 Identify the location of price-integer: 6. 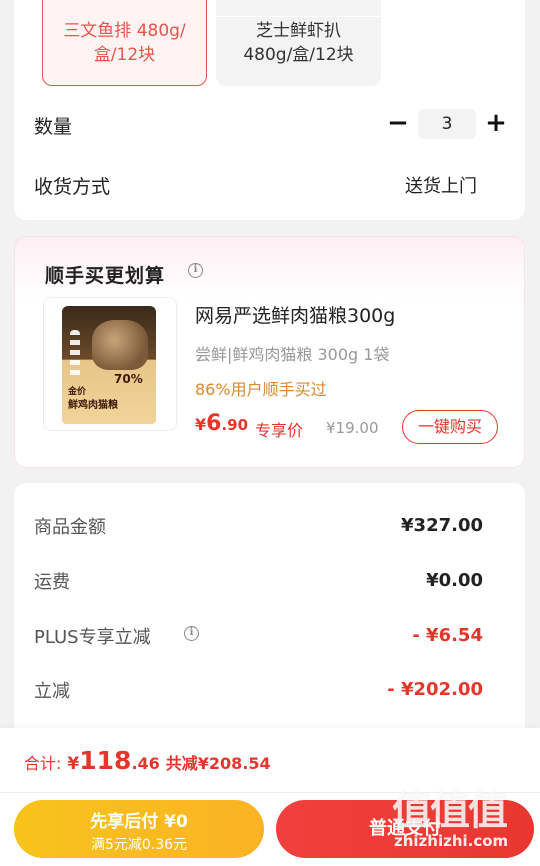
(214, 423).